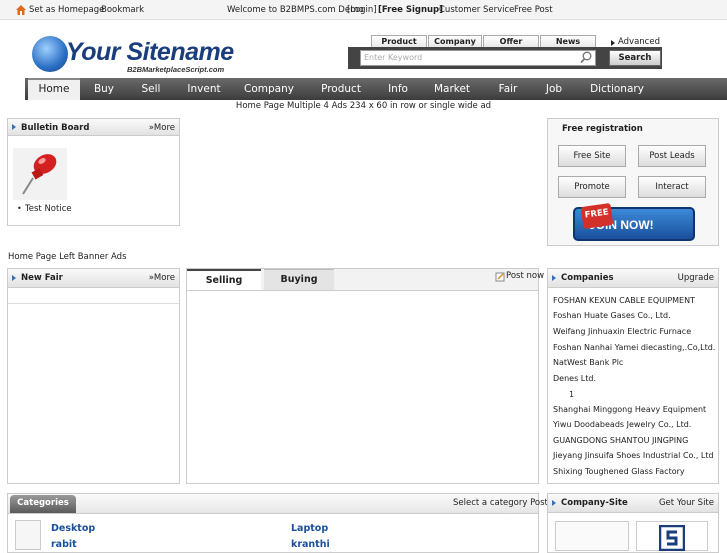  I want to click on category-link-desktop: Desktop, so click(73, 528).